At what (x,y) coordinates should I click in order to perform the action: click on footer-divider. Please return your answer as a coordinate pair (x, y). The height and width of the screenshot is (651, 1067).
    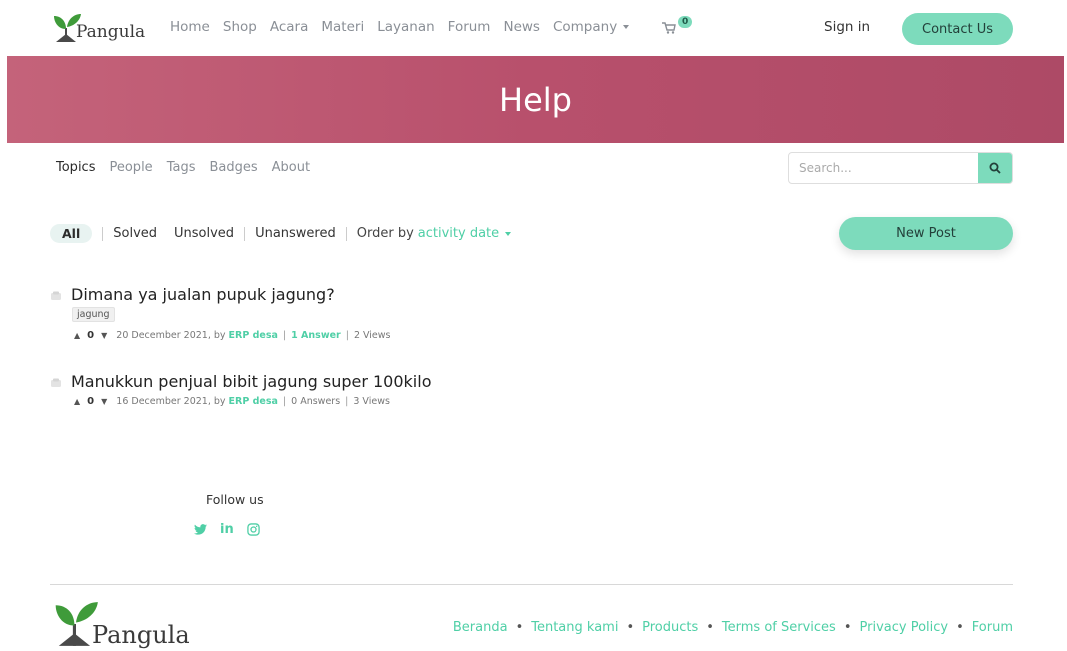
    Looking at the image, I should click on (531, 584).